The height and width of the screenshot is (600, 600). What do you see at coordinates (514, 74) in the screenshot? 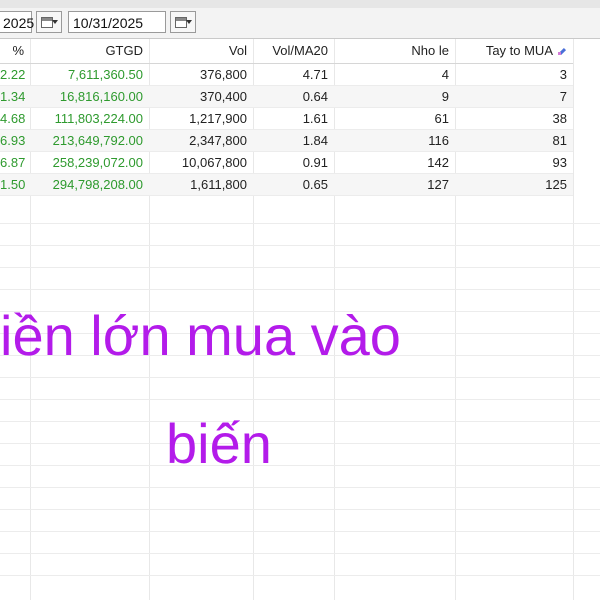
I see `cell-tay-to-mua: 3` at bounding box center [514, 74].